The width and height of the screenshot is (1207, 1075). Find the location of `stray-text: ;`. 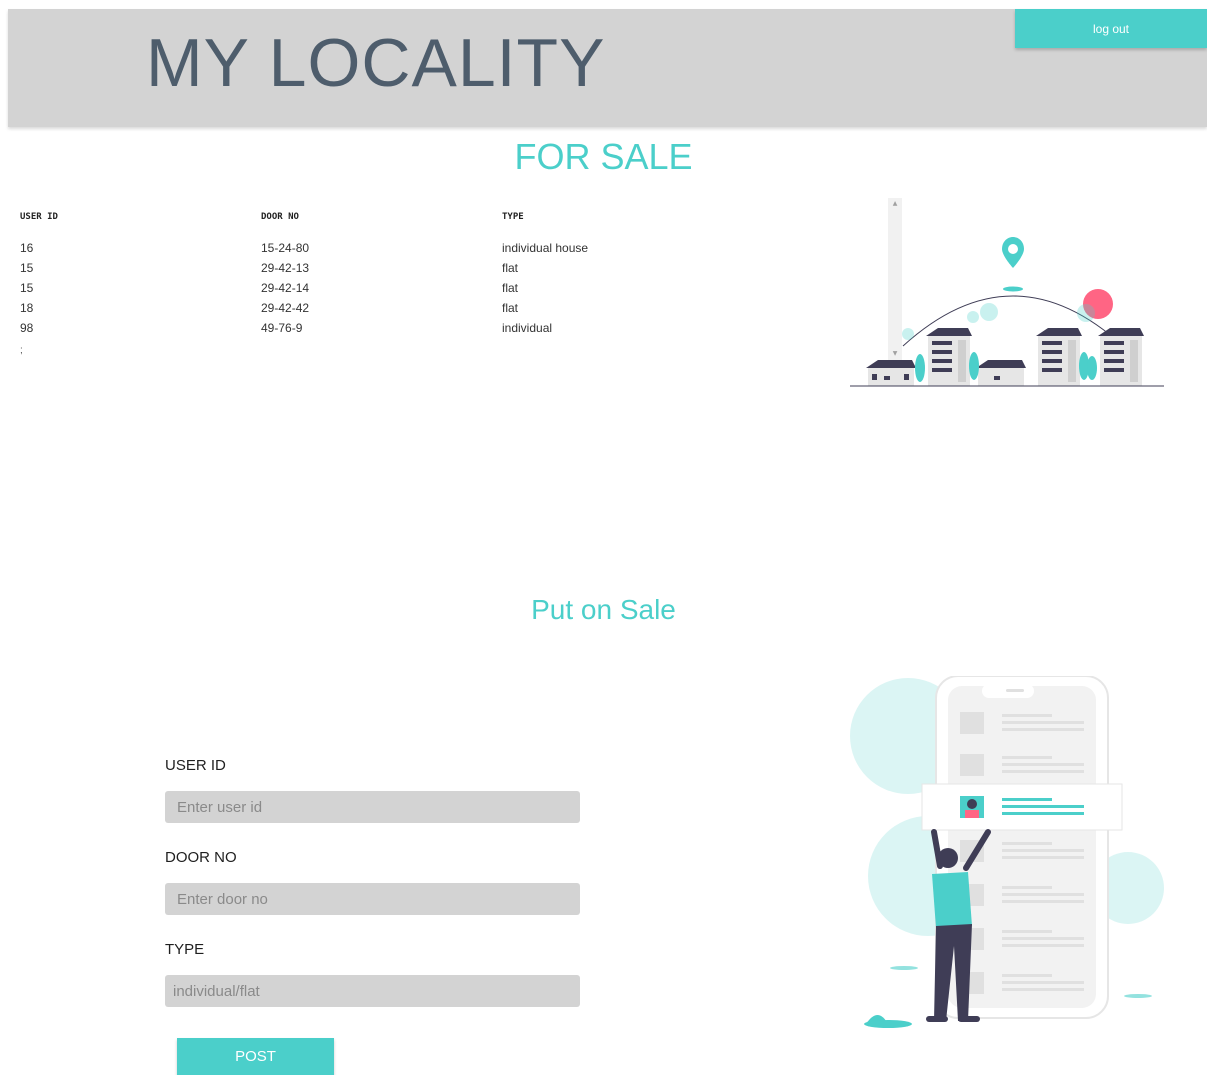

stray-text: ; is located at coordinates (21, 350).